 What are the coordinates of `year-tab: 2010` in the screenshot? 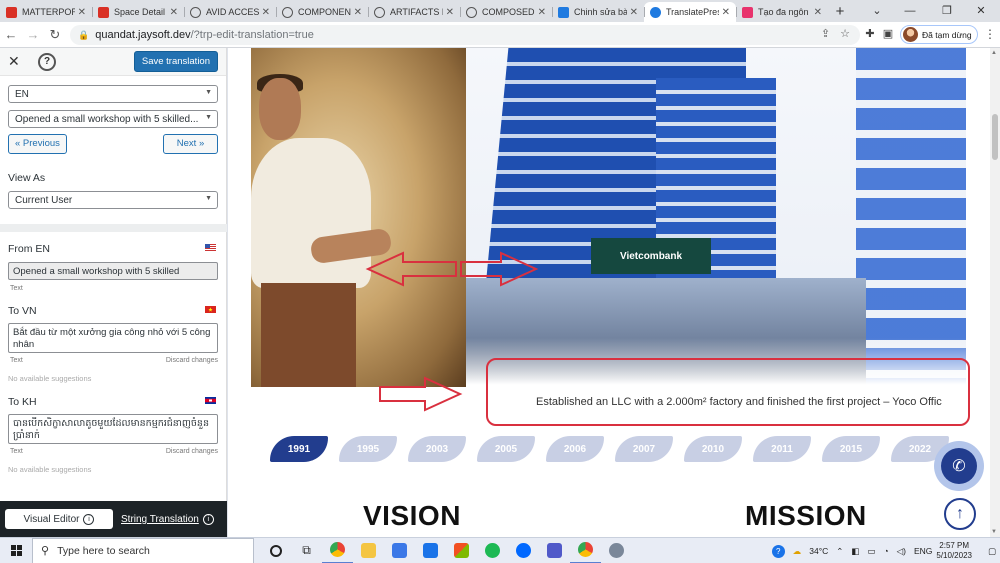 It's located at (713, 449).